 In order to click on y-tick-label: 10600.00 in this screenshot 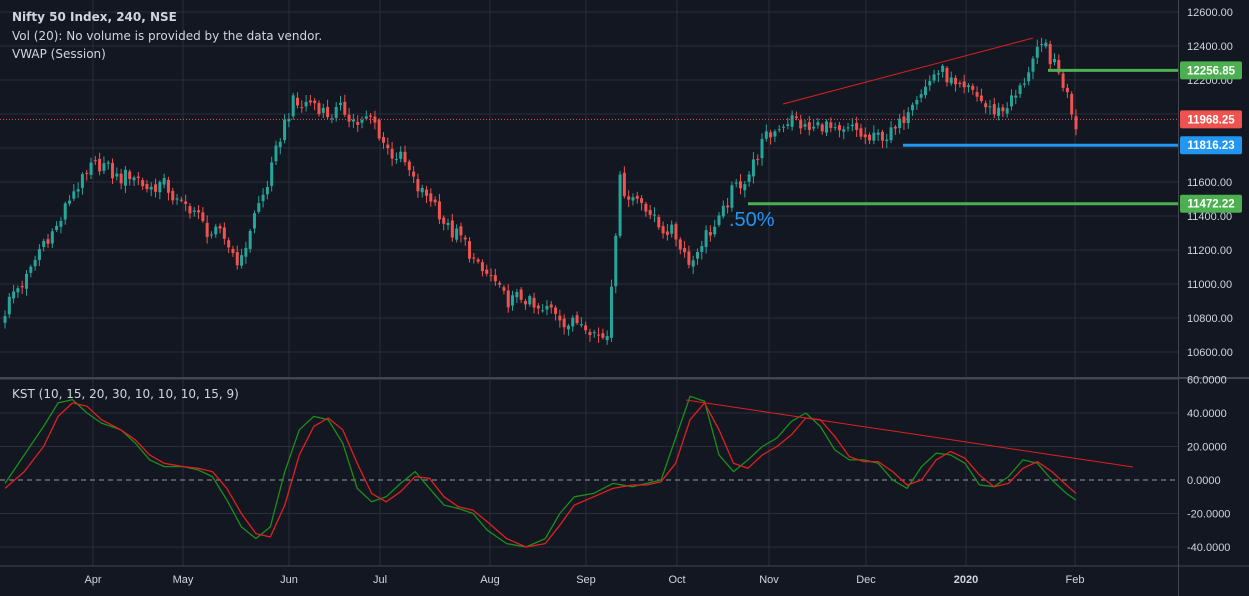, I will do `click(1210, 353)`.